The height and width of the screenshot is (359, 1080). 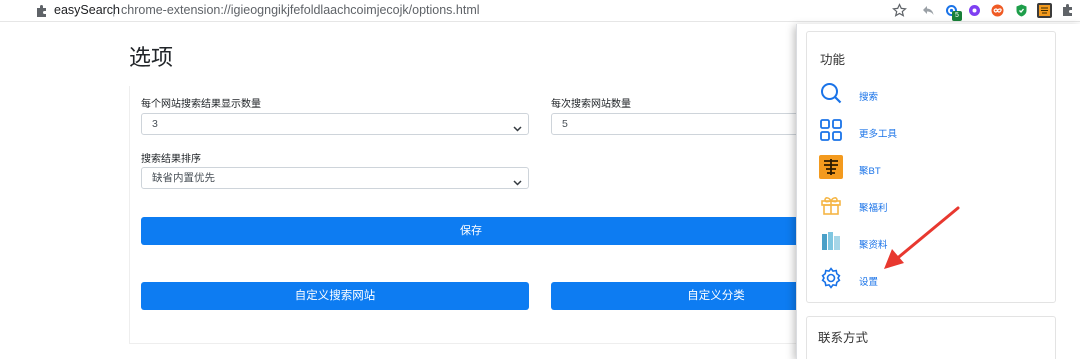 What do you see at coordinates (155, 124) in the screenshot?
I see `results-per-site-value: 3` at bounding box center [155, 124].